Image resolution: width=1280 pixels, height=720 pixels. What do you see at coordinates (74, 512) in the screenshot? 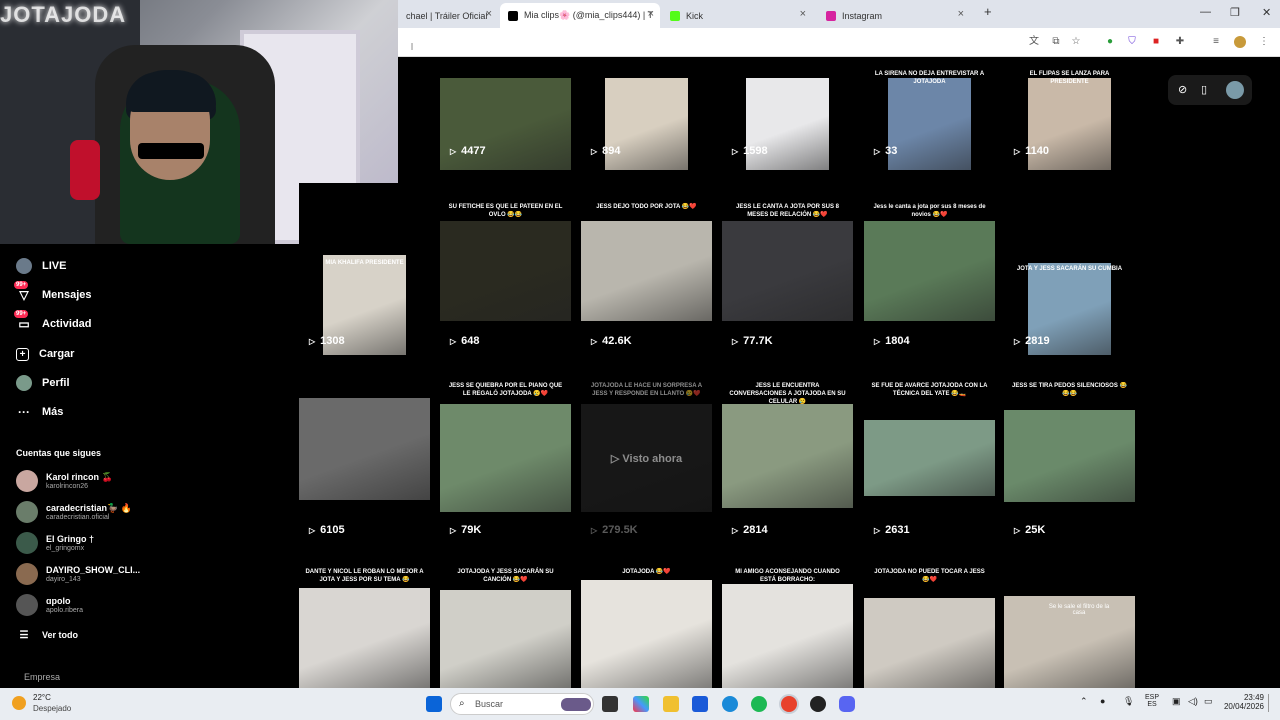
I see `following-account: caradecristian🦆 🔥 caradecristian.oficial` at bounding box center [74, 512].